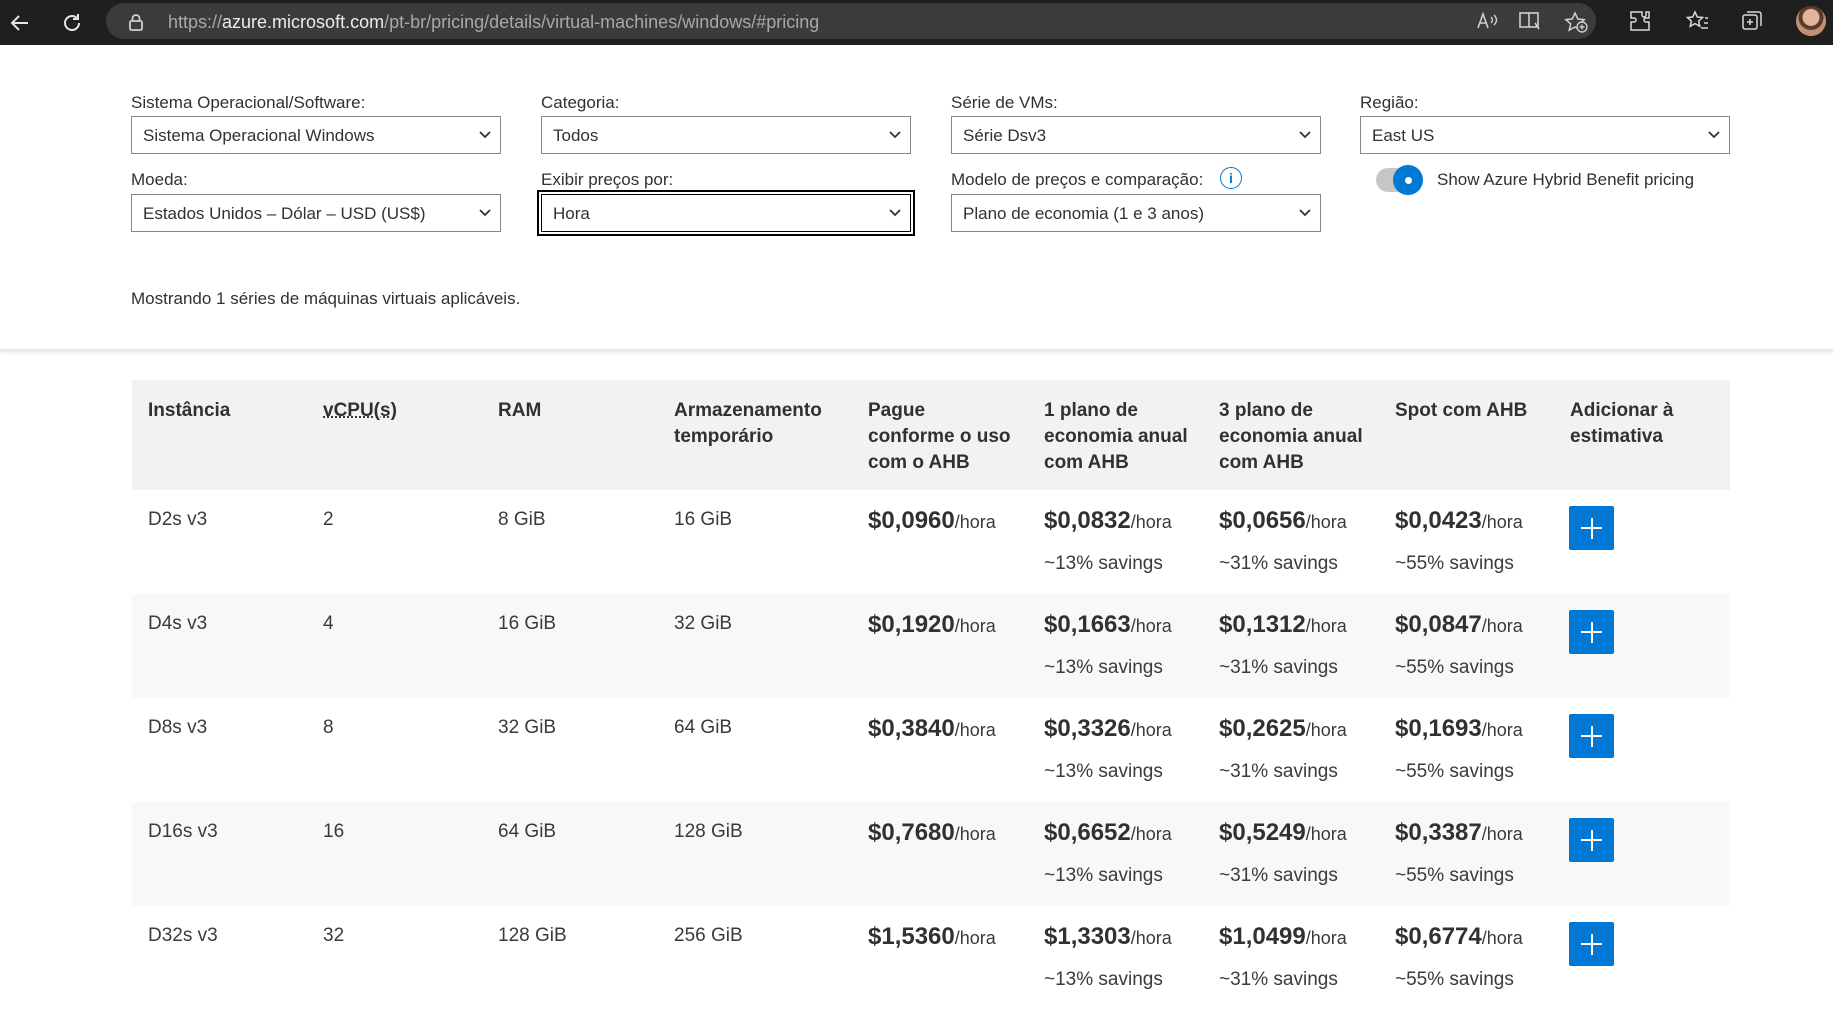 This screenshot has width=1833, height=1010. Describe the element at coordinates (1459, 728) in the screenshot. I see `spot-price: $0,1693/hora` at that location.